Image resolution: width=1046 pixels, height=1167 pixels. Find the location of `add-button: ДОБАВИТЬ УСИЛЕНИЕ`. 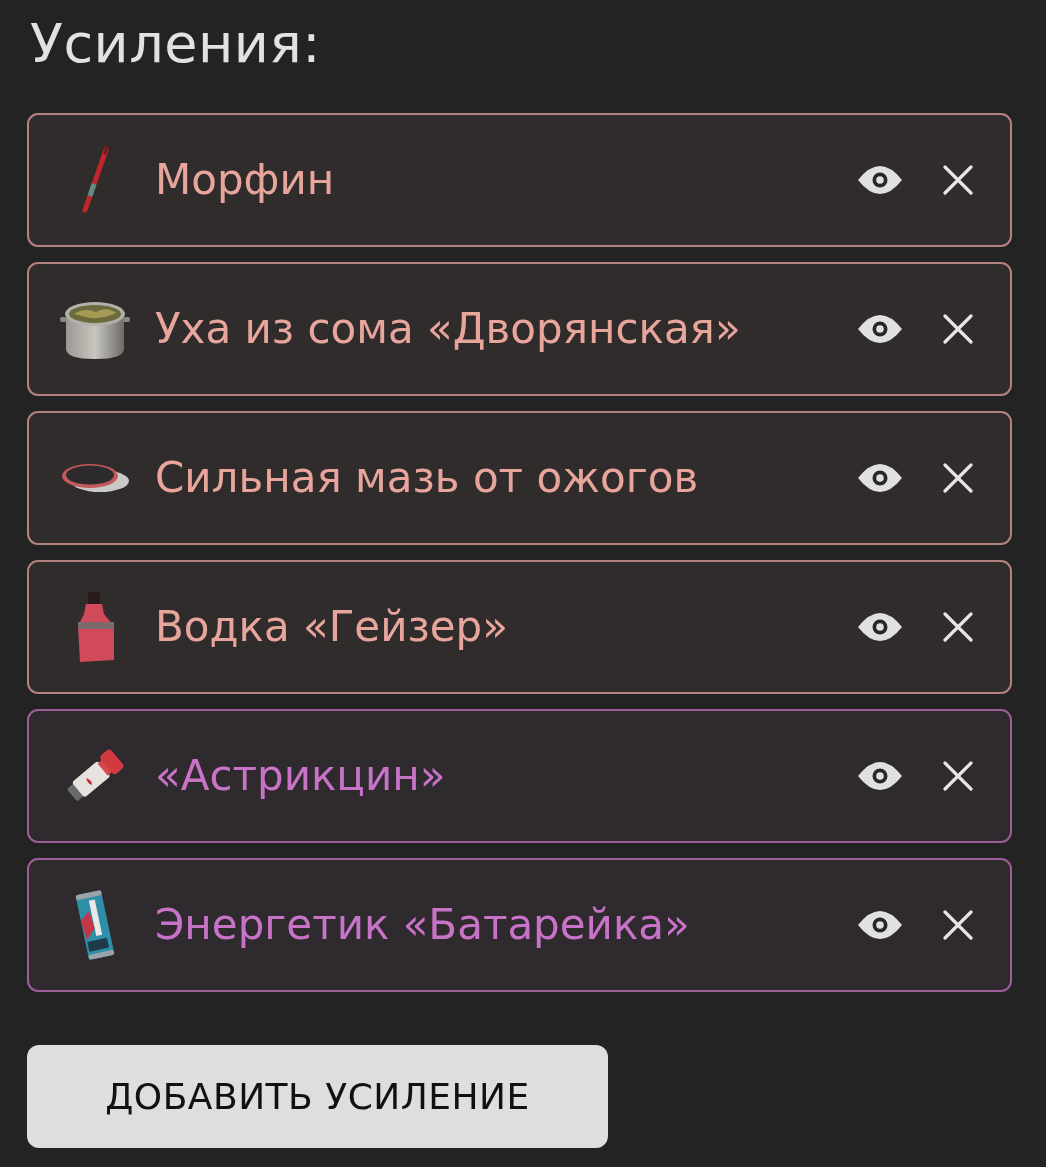

add-button: ДОБАВИТЬ УСИЛЕНИЕ is located at coordinates (317, 1096).